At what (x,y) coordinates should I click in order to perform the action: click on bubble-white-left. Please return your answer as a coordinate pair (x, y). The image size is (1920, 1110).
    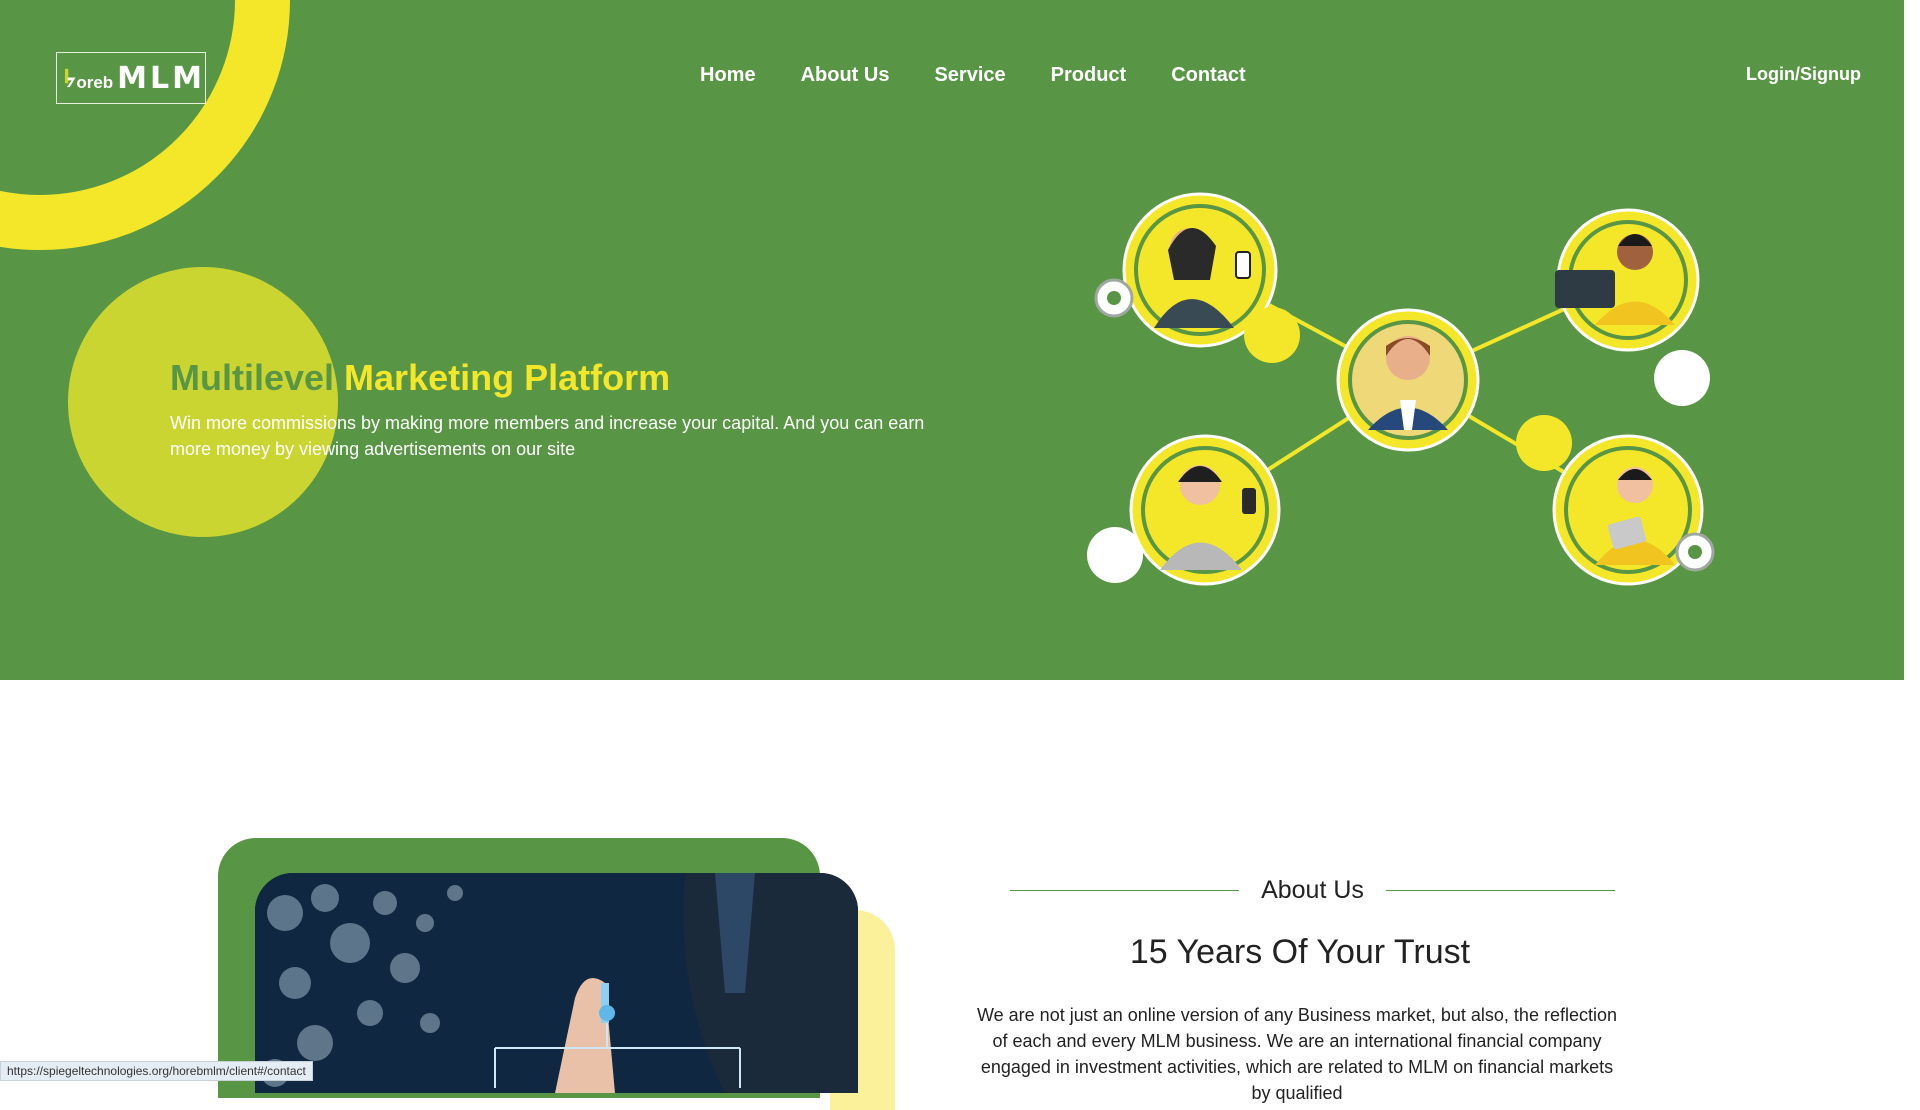
    Looking at the image, I should click on (1115, 555).